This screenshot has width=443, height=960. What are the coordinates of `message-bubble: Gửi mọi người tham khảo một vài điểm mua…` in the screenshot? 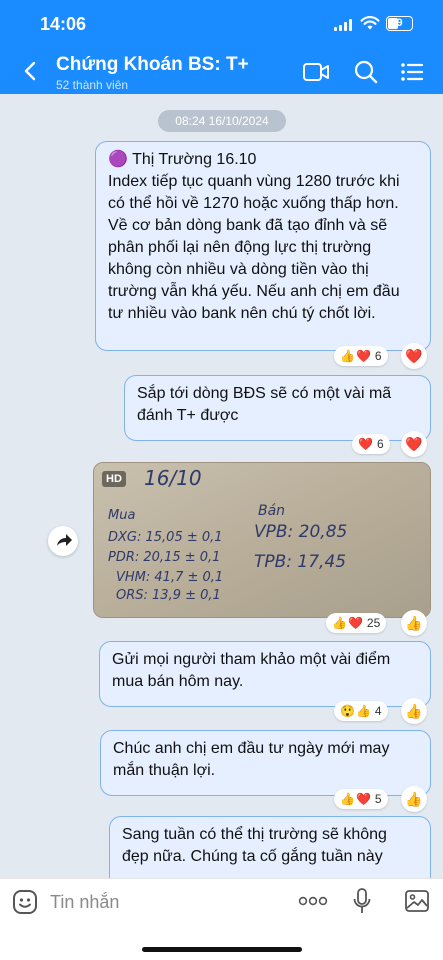 It's located at (265, 674).